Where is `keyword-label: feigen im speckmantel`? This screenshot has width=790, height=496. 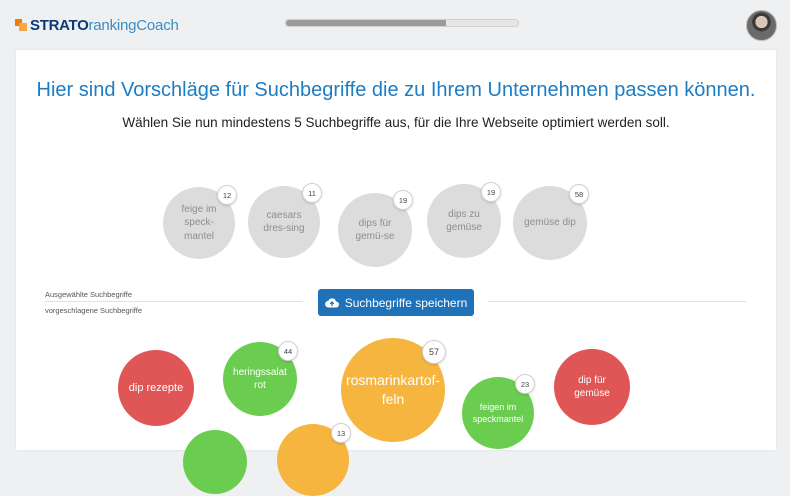 keyword-label: feigen im speckmantel is located at coordinates (498, 412).